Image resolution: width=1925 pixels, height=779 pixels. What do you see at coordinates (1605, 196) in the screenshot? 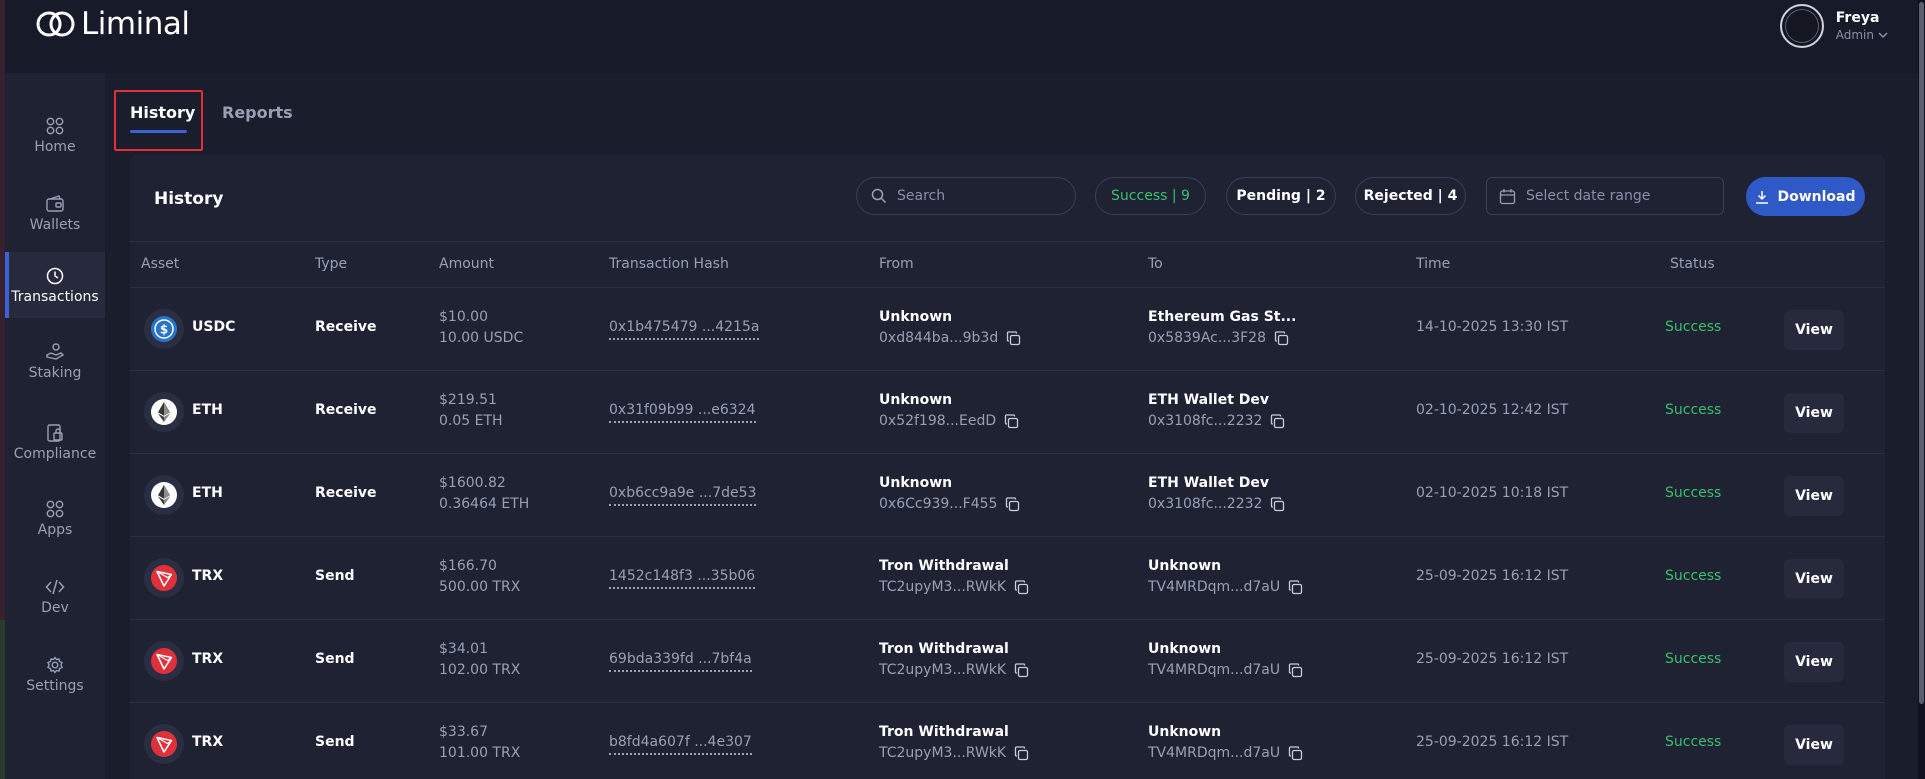
I see `date-range-picker: Select date range` at bounding box center [1605, 196].